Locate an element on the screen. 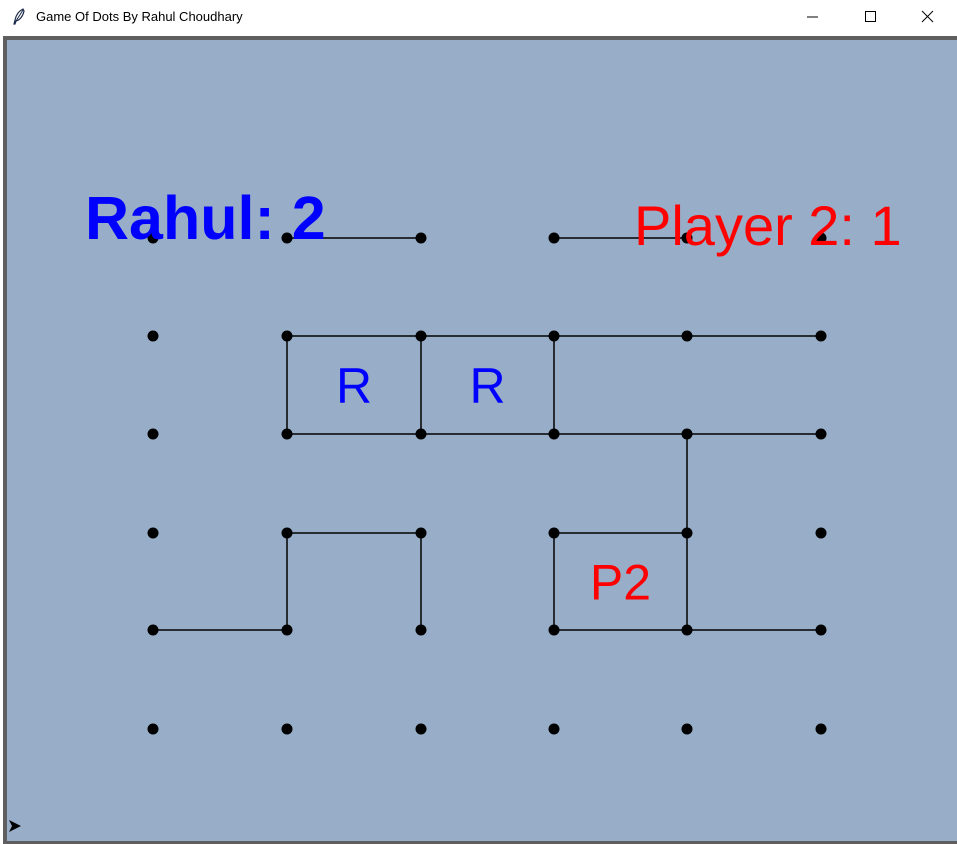  box-owner-label: P2 is located at coordinates (620, 583).